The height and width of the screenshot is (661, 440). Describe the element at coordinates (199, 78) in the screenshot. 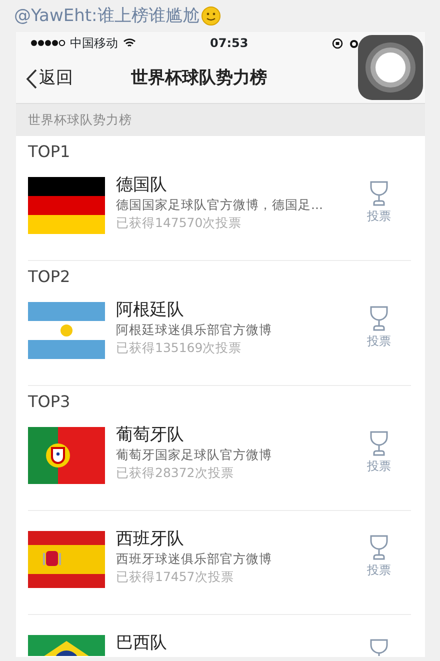

I see `page-title: 世界杯球队势力榜` at that location.